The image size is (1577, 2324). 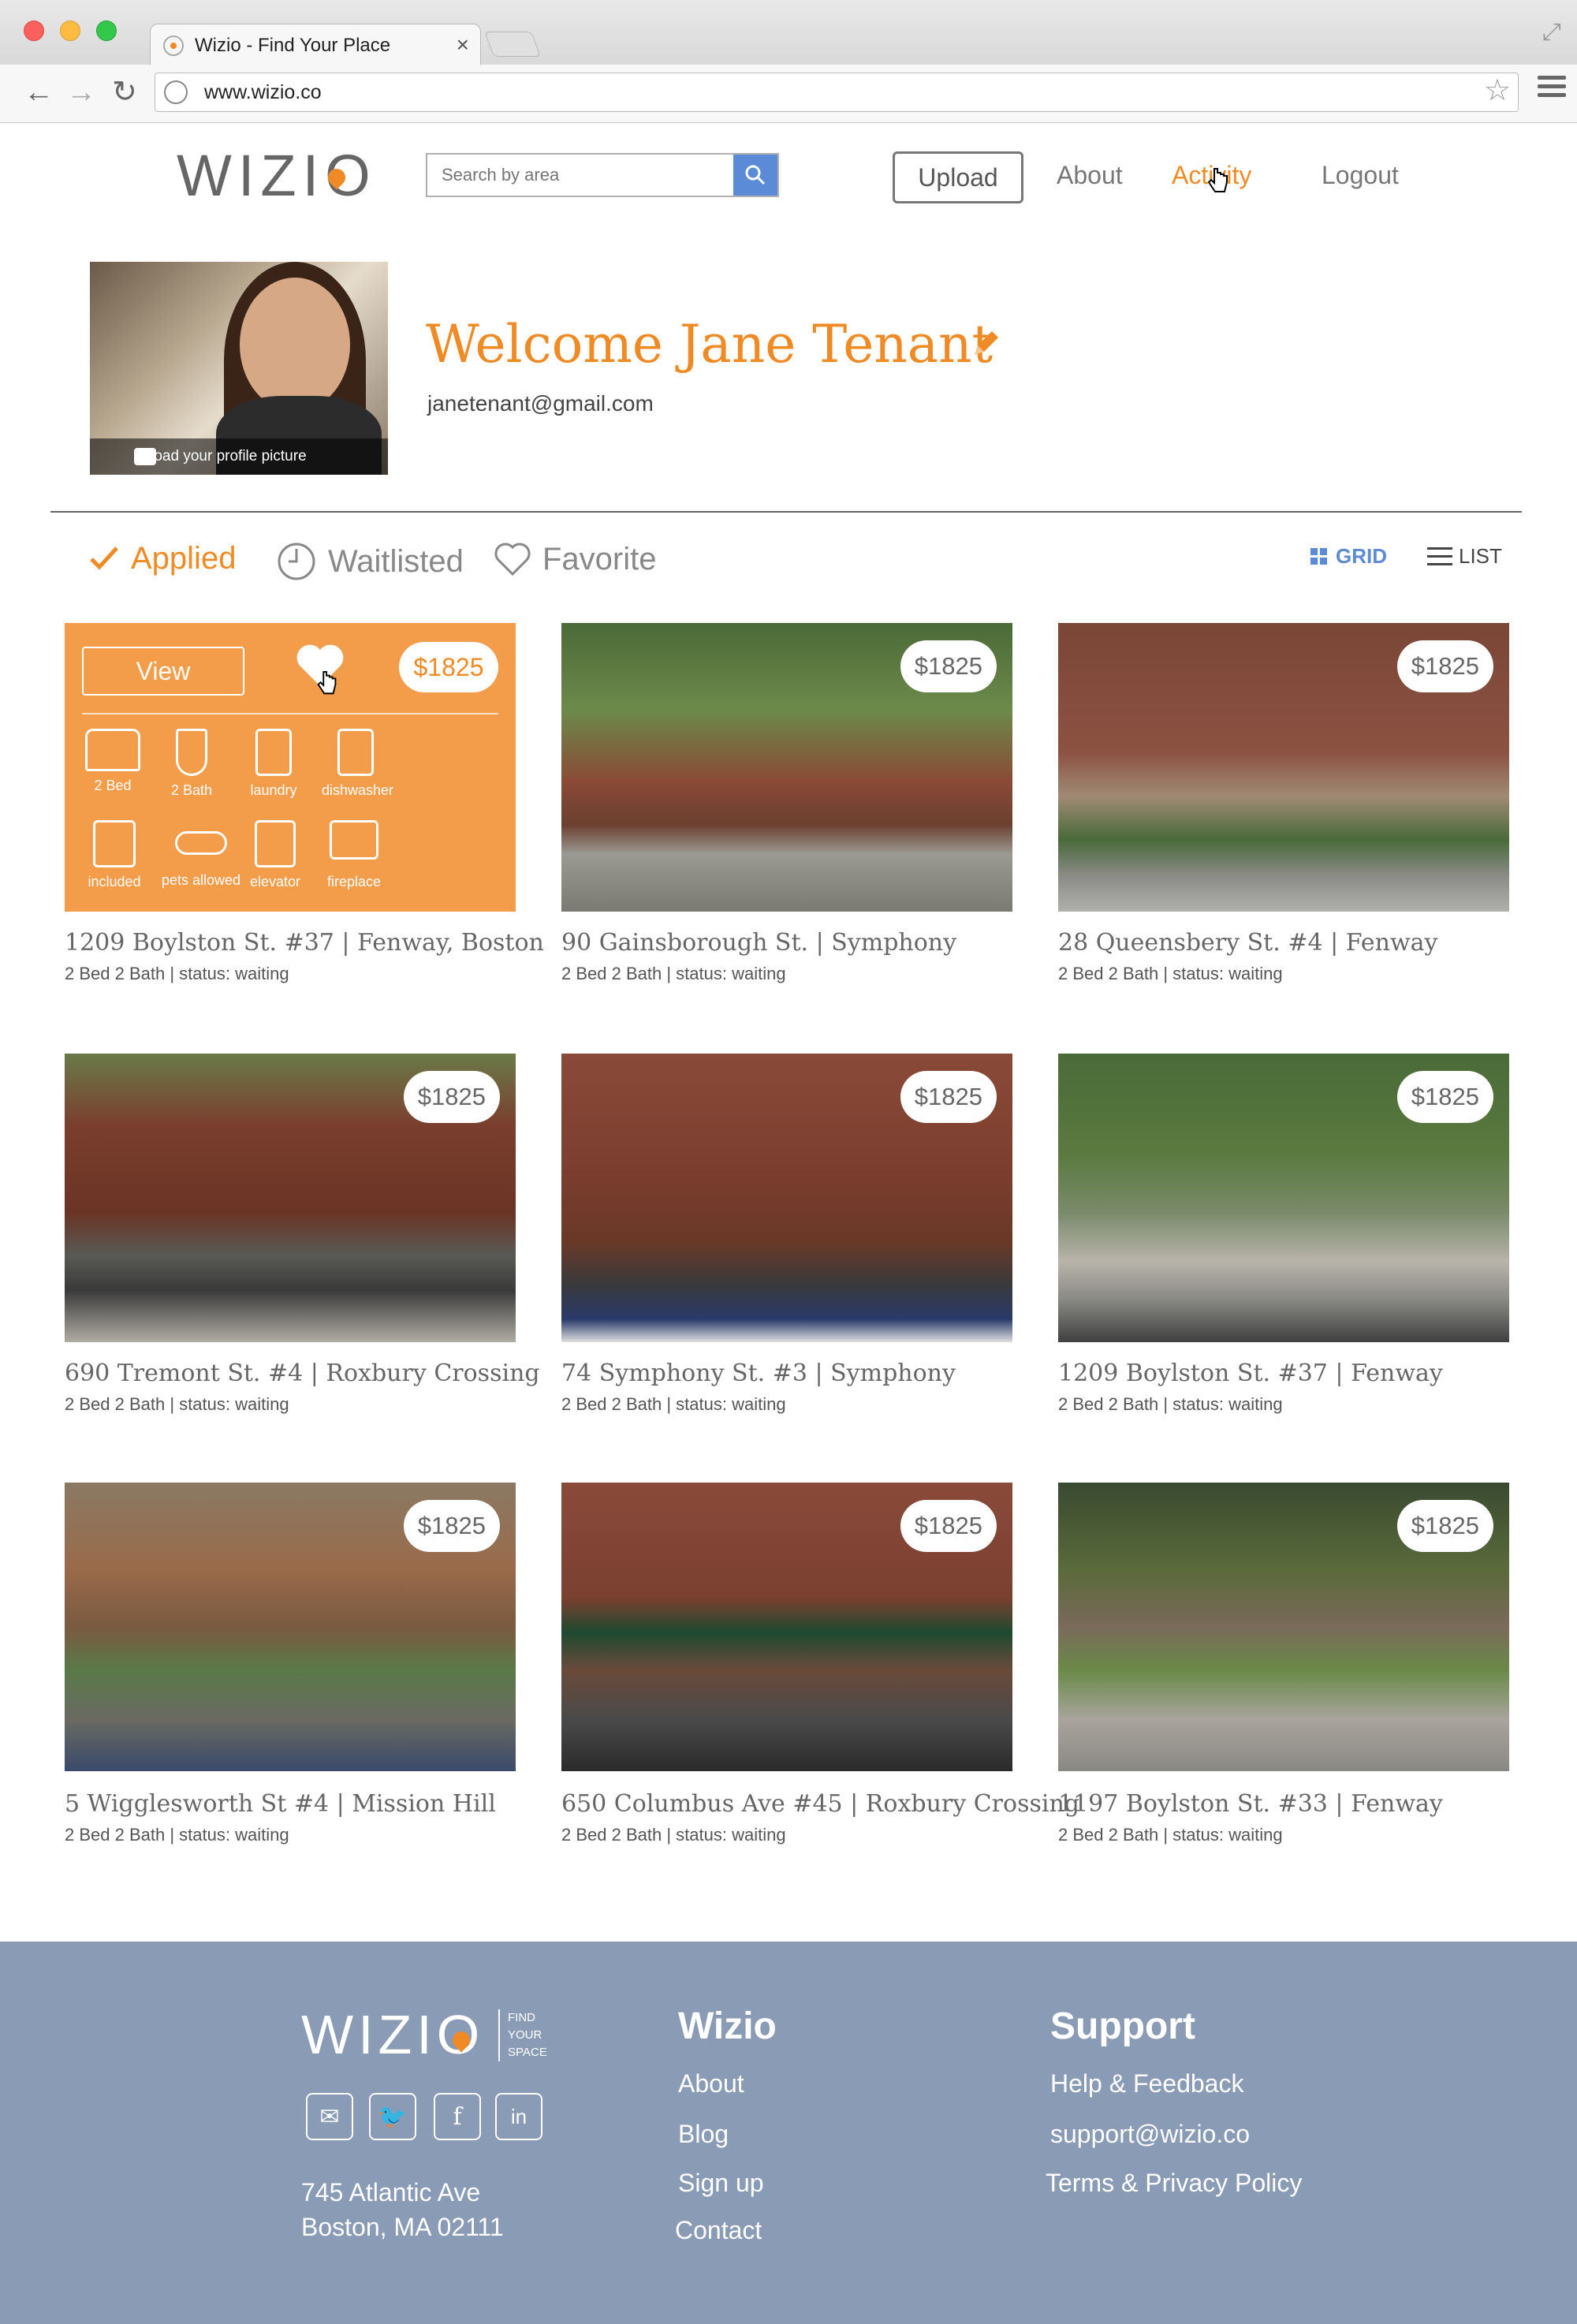 What do you see at coordinates (162, 558) in the screenshot?
I see `tab-applied: Applied` at bounding box center [162, 558].